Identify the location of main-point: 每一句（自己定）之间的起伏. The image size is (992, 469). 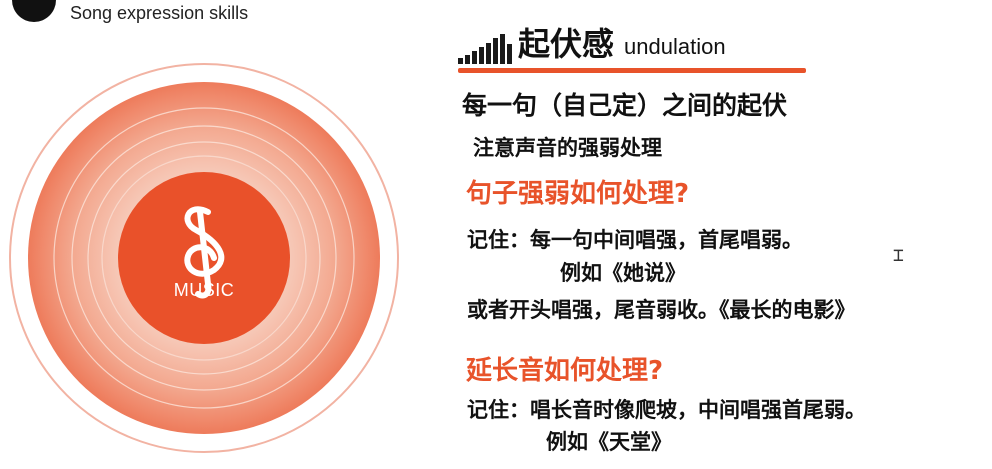
(625, 105).